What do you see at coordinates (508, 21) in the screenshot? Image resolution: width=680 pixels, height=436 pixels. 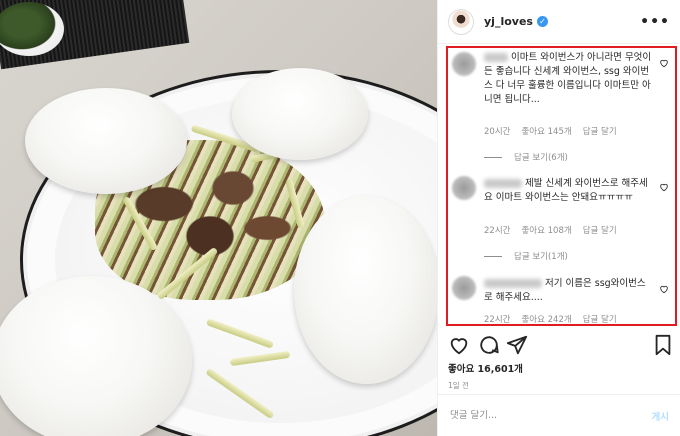 I see `username: yj_loves` at bounding box center [508, 21].